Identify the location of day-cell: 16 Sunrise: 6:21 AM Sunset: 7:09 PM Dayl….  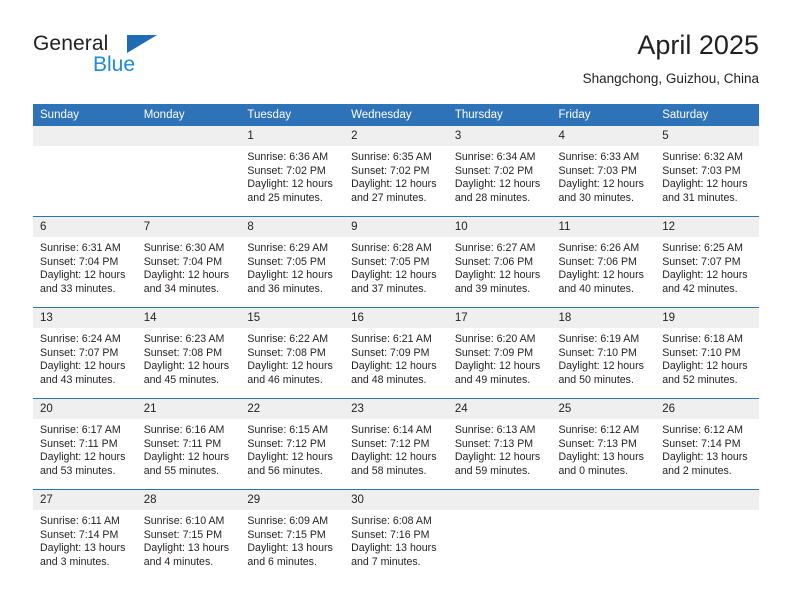
(396, 353).